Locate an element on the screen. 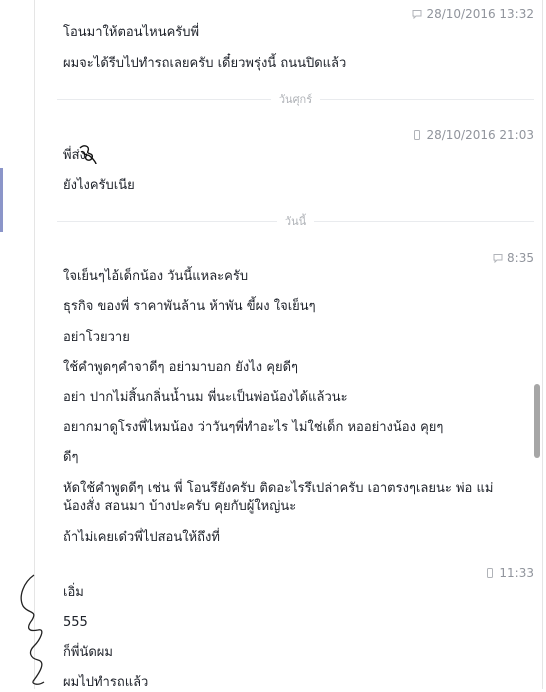 This screenshot has width=546, height=692. timestamp-text: 28/10/2016 21:03 is located at coordinates (480, 135).